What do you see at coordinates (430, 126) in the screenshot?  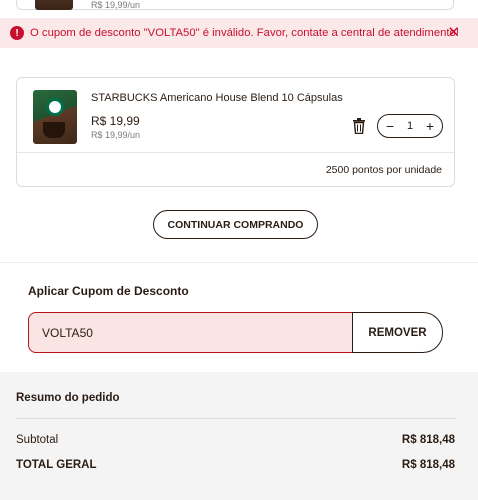 I see `increment-button: +` at bounding box center [430, 126].